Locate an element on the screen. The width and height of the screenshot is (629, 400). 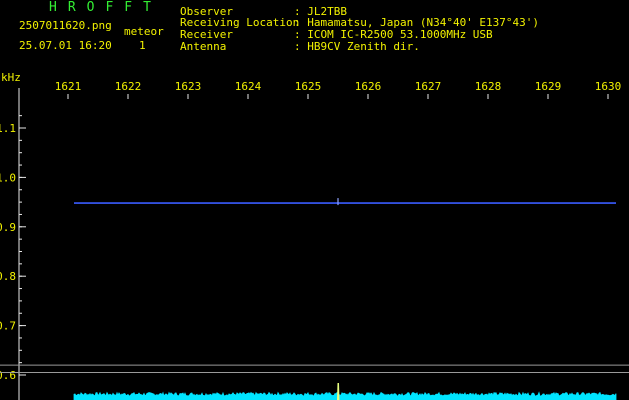
x-tick-label: 1628 is located at coordinates (488, 86).